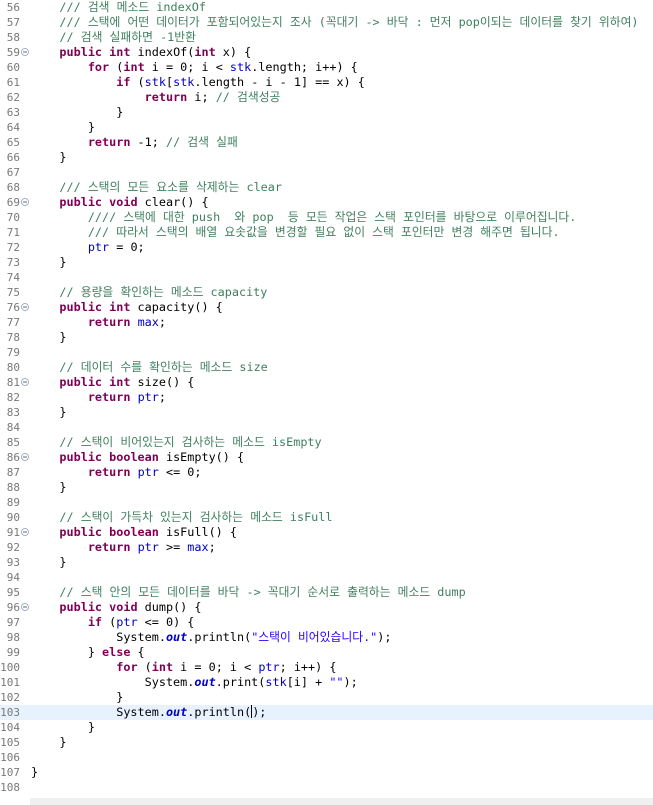 This screenshot has height=805, width=653. Describe the element at coordinates (98, 322) in the screenshot. I see `code-text: return max;` at that location.